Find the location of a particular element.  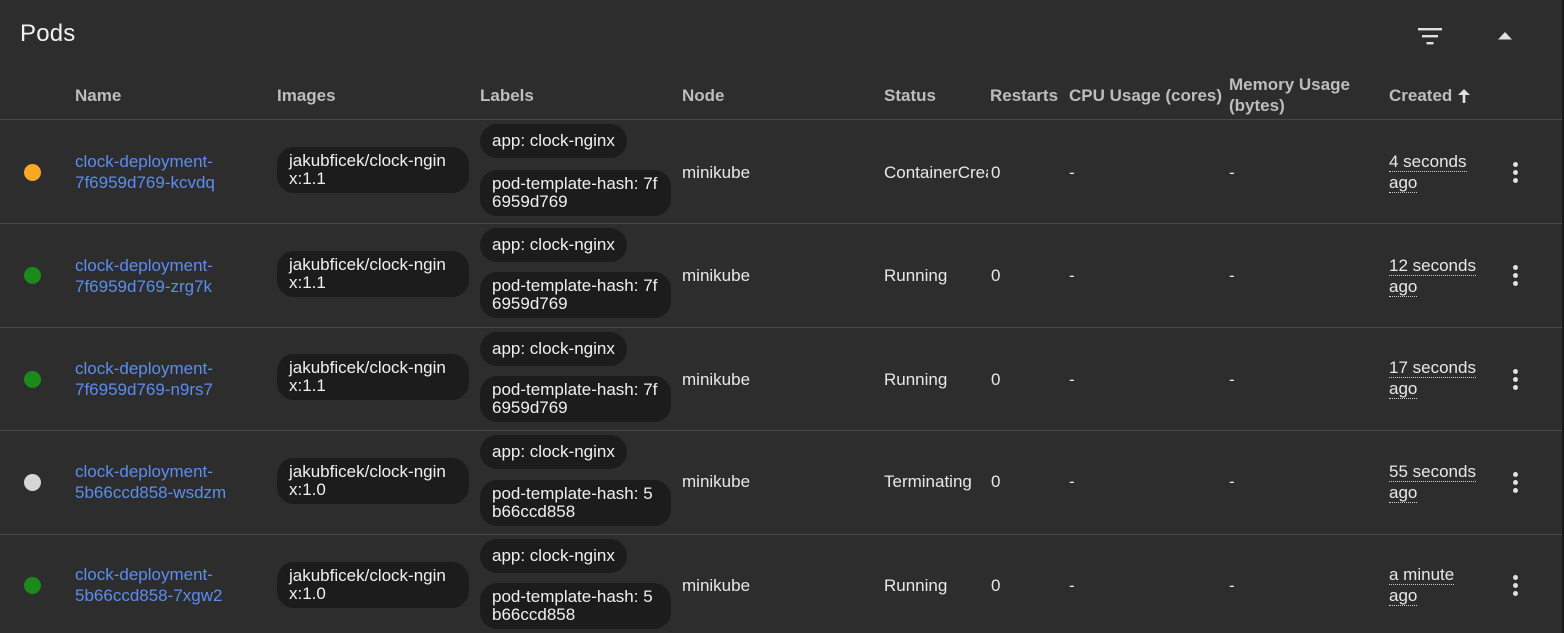

filter-button is located at coordinates (1430, 36).